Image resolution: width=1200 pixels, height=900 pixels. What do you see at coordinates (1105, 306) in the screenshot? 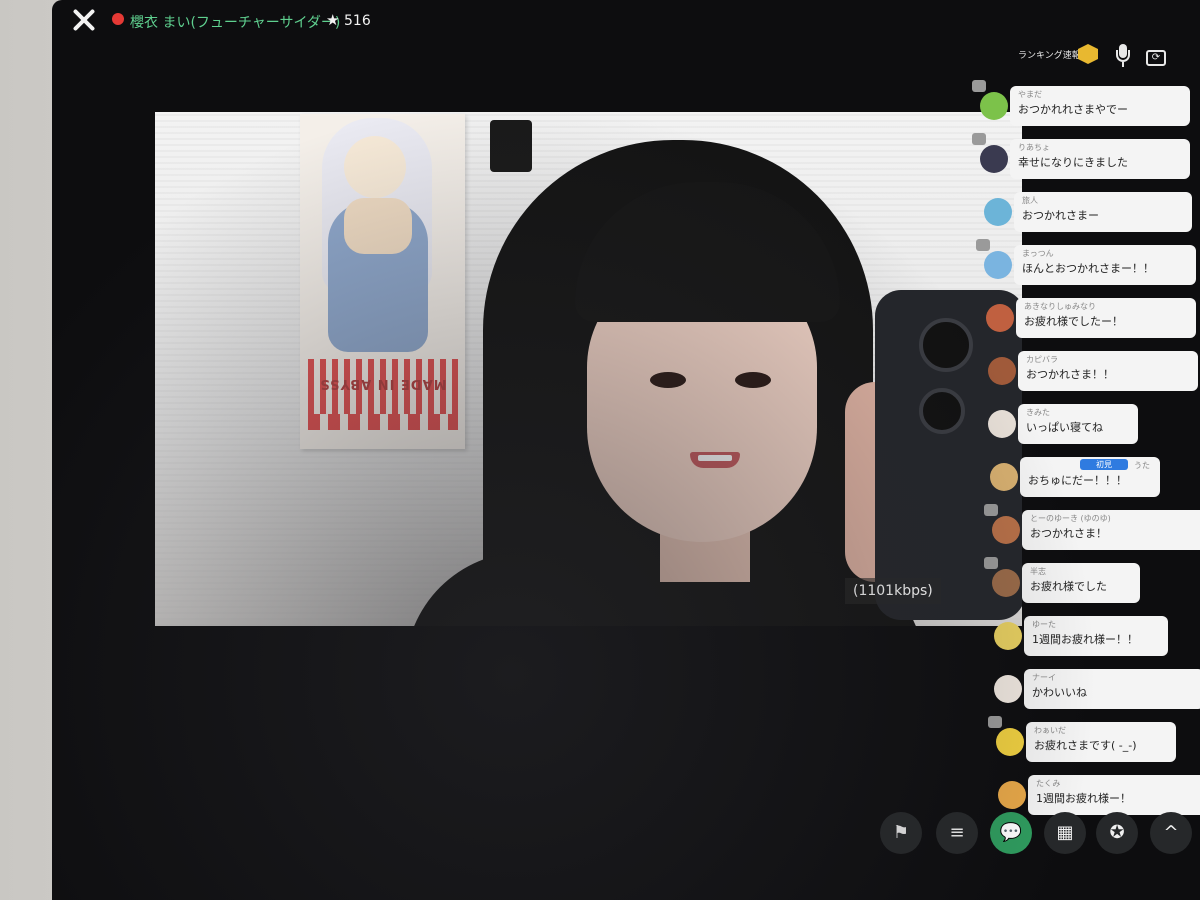
I see `chat-username: あきなりしゅみなり` at bounding box center [1105, 306].